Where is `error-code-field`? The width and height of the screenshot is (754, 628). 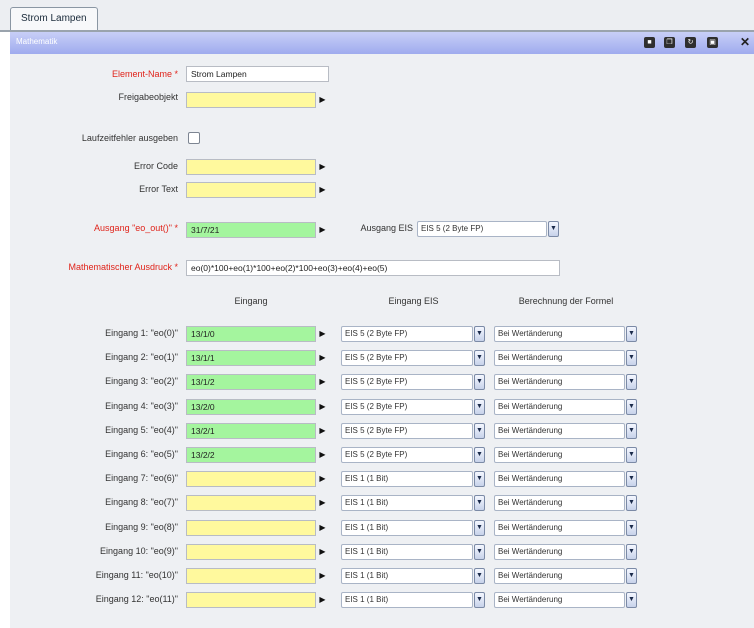
error-code-field is located at coordinates (251, 167).